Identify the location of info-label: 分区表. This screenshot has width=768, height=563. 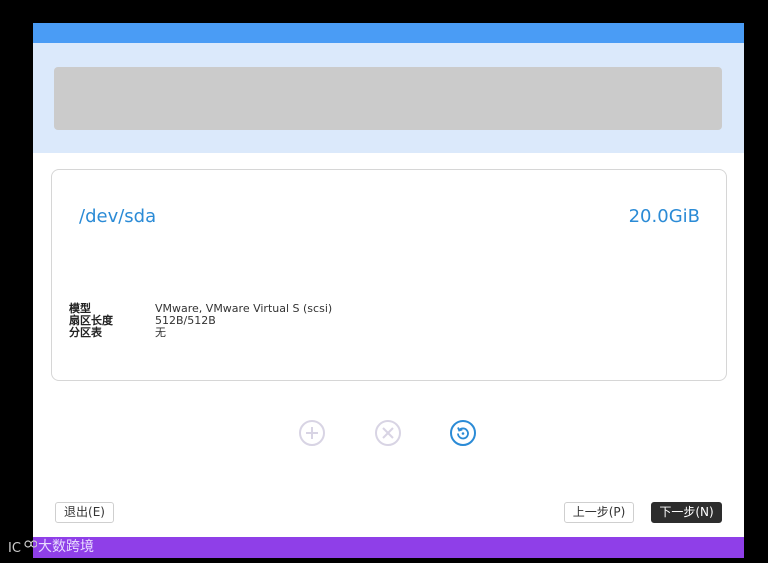
(85, 332).